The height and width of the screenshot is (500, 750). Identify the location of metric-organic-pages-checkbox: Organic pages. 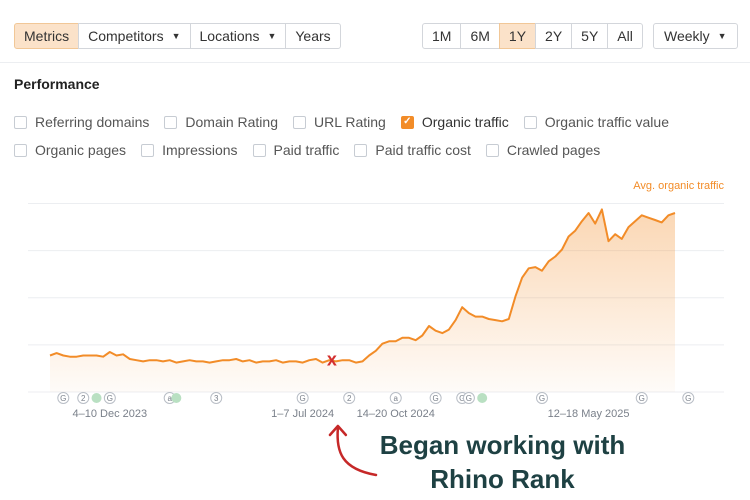
(70, 150).